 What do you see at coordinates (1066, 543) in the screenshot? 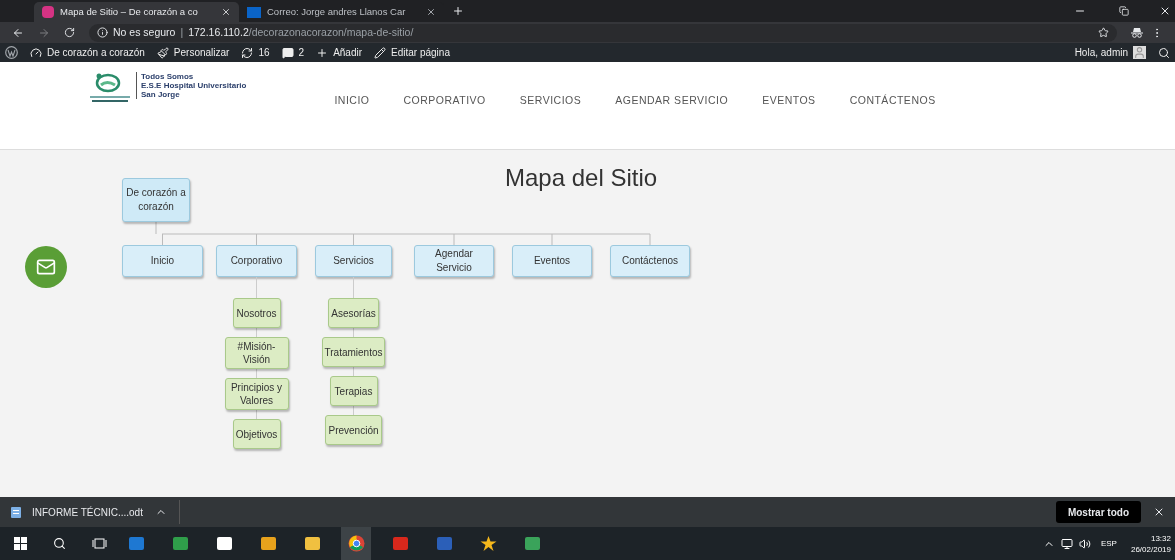
I see `network-icon` at bounding box center [1066, 543].